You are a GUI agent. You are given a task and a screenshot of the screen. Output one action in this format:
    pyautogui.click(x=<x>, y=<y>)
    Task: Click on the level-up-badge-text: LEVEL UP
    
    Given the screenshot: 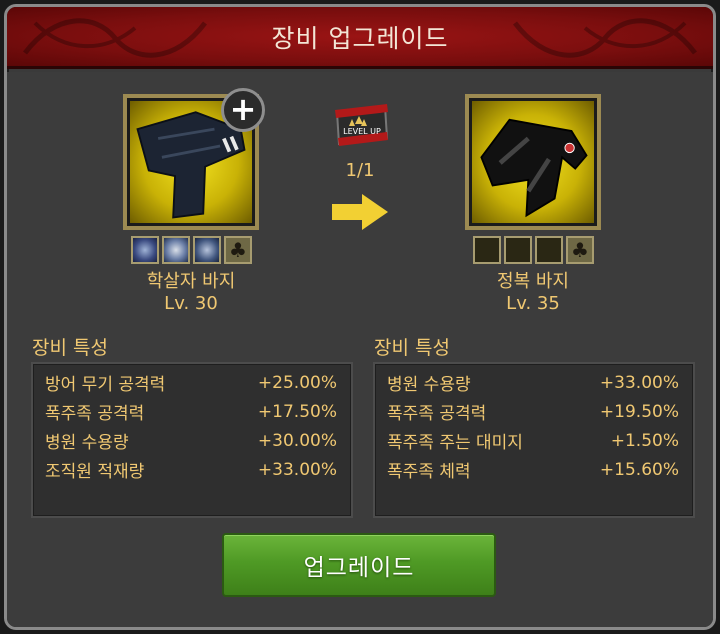 What is the action you would take?
    pyautogui.click(x=362, y=131)
    